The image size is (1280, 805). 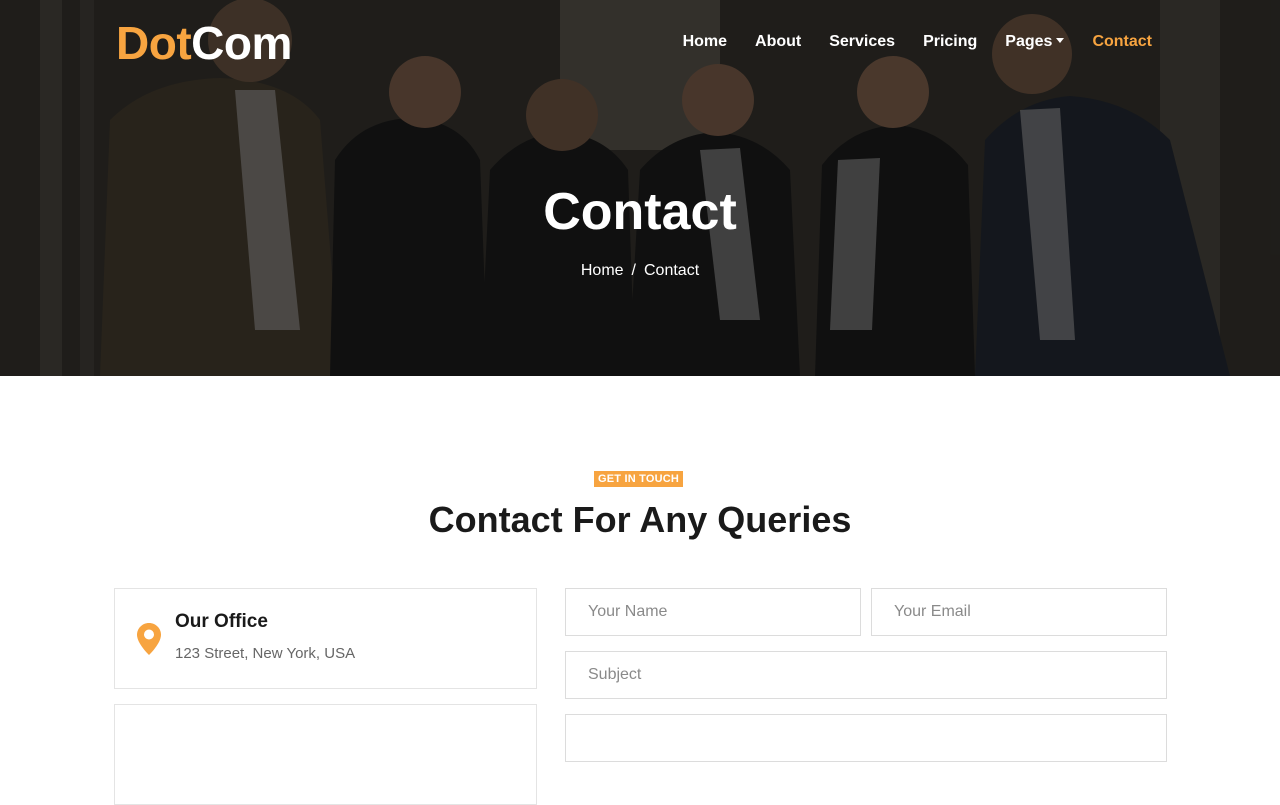 What do you see at coordinates (154, 43) in the screenshot?
I see `brand-logo-part1: Dot` at bounding box center [154, 43].